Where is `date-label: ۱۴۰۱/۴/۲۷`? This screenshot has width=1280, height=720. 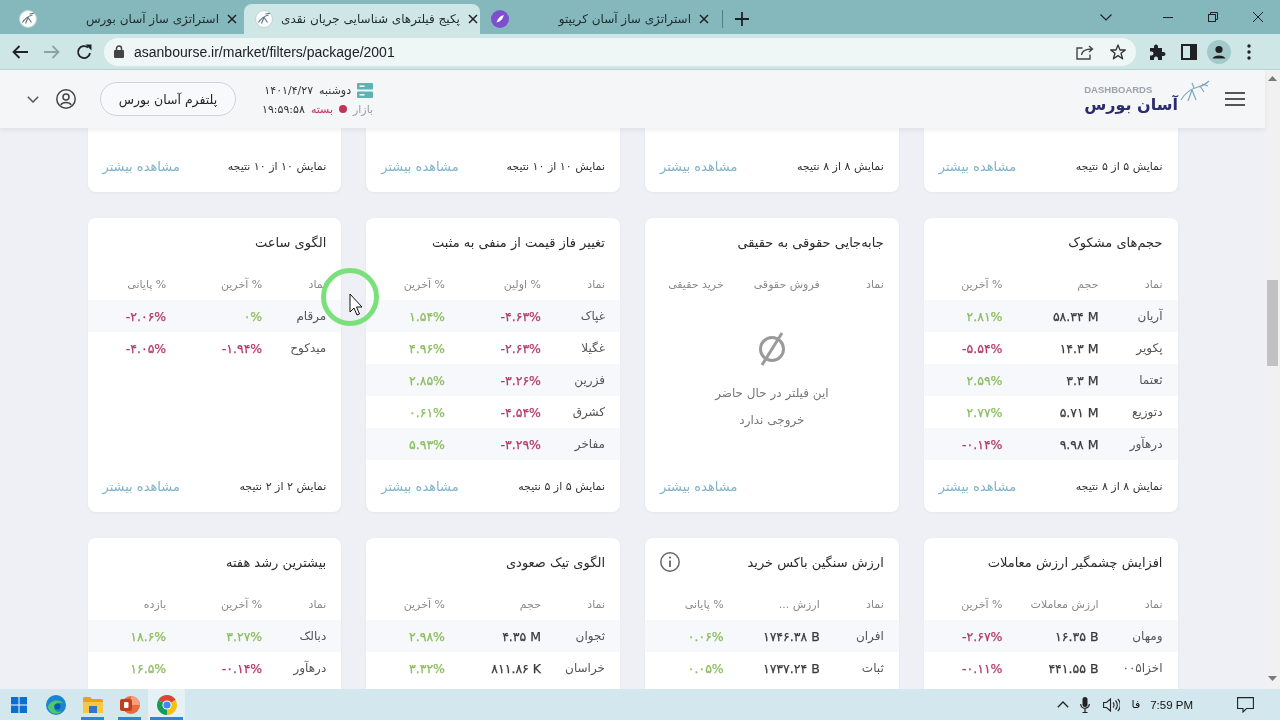
date-label: ۱۴۰۱/۴/۲۷ is located at coordinates (289, 90).